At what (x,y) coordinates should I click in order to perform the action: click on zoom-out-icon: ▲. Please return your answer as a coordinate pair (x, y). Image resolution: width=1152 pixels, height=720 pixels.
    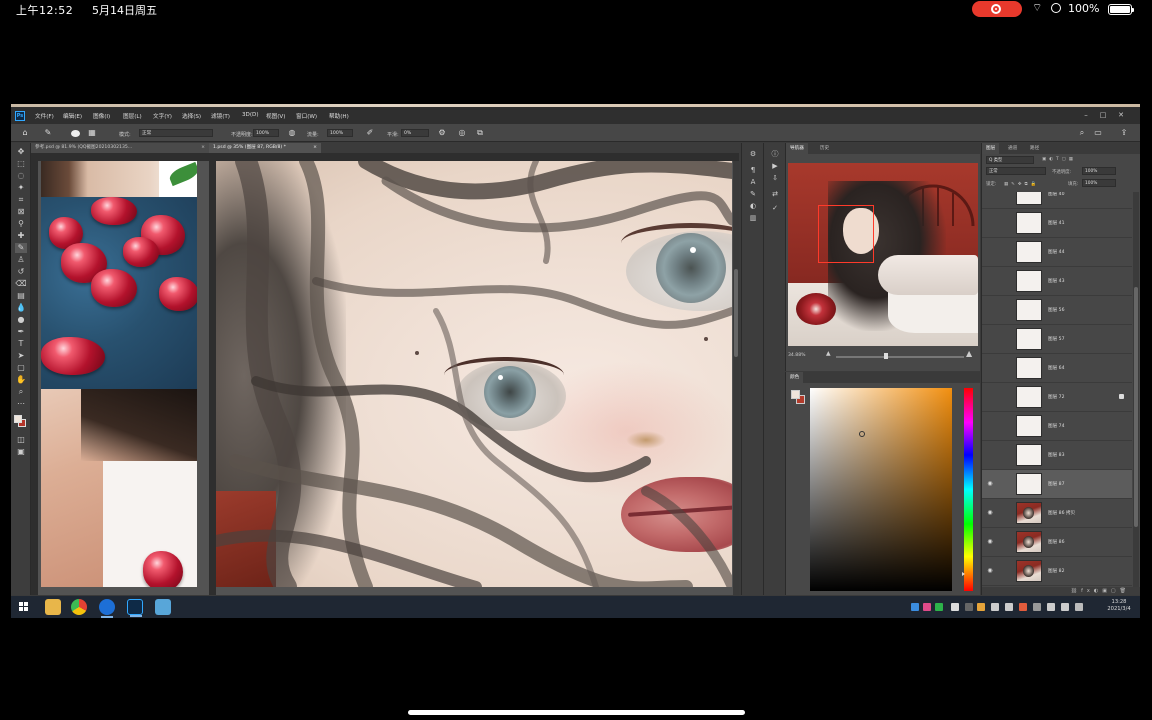
    Looking at the image, I should click on (828, 353).